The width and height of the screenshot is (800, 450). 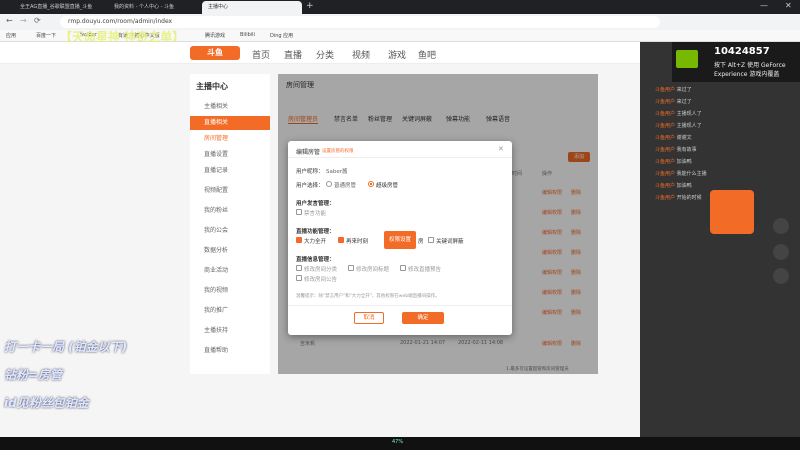 I want to click on radio-super-label: 超级房管, so click(x=387, y=186).